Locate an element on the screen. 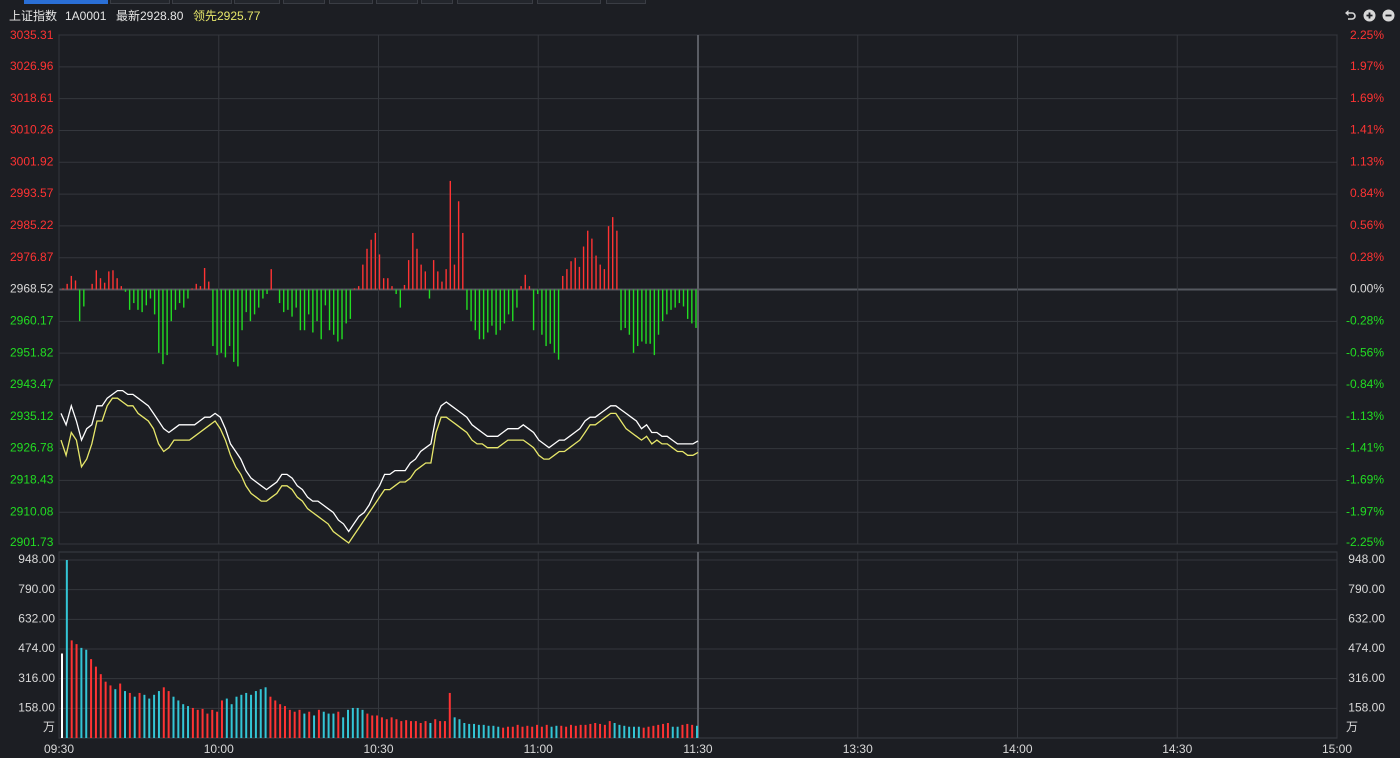 Image resolution: width=1400 pixels, height=758 pixels. time-tick-label: 14:00 is located at coordinates (1017, 749).